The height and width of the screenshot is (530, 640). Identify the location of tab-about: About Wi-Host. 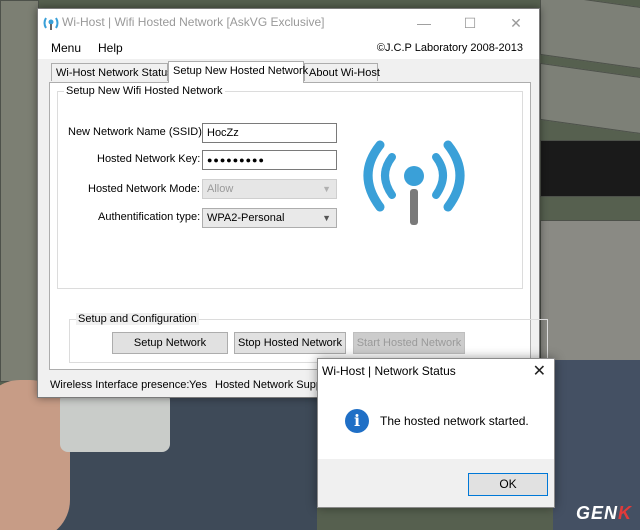
(342, 72).